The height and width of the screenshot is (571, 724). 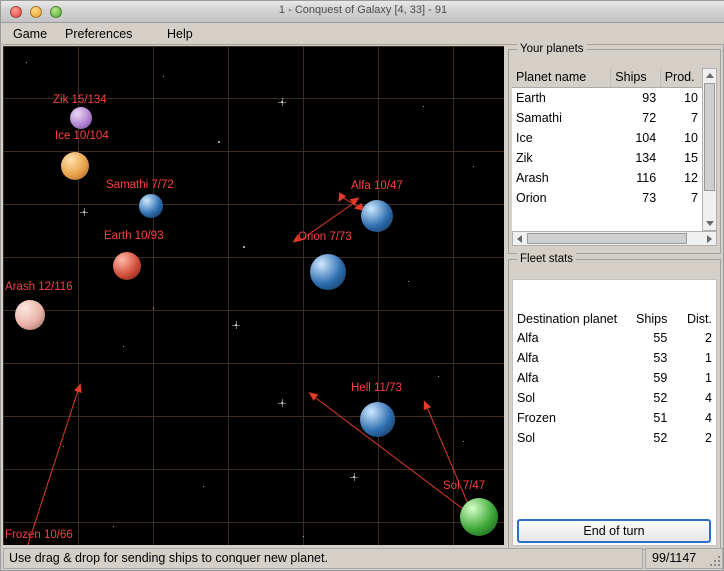 I want to click on menu-item-help: Help, so click(x=180, y=34).